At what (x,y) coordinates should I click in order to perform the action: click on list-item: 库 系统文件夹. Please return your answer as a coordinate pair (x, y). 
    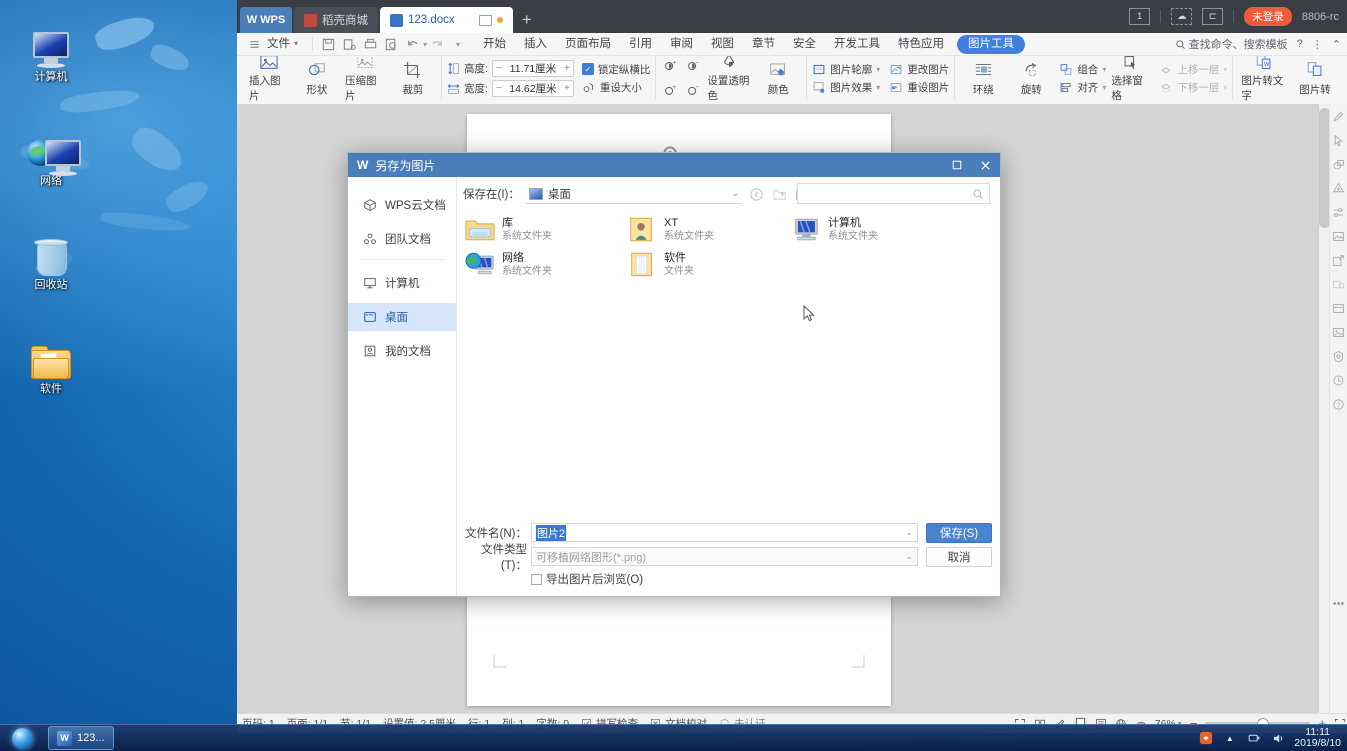
    Looking at the image, I should click on (545, 230).